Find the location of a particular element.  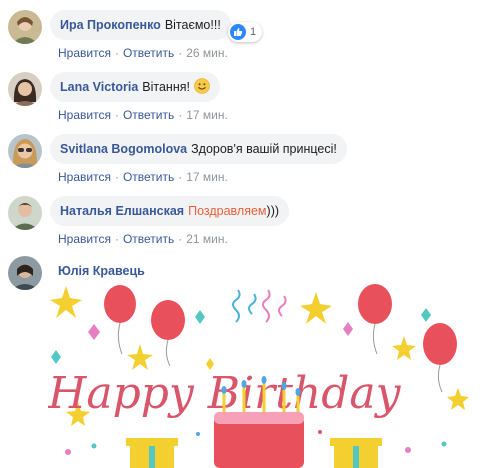

comment-actions: Нравится · Ответить · 21 мин. is located at coordinates (143, 239).